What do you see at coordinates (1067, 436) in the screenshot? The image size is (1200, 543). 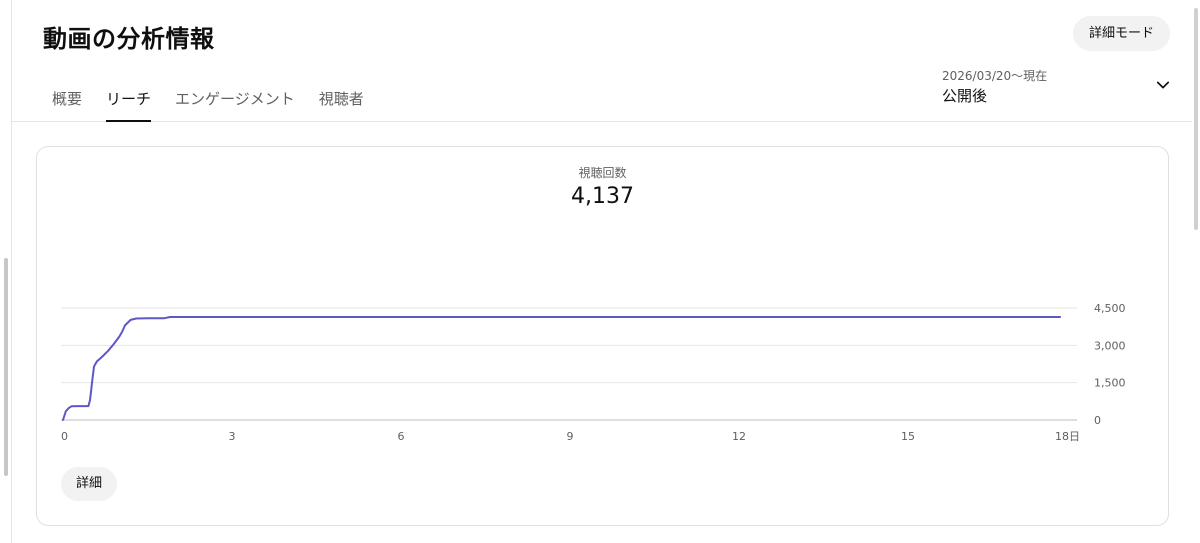 I see `x-tick-label: 18日` at bounding box center [1067, 436].